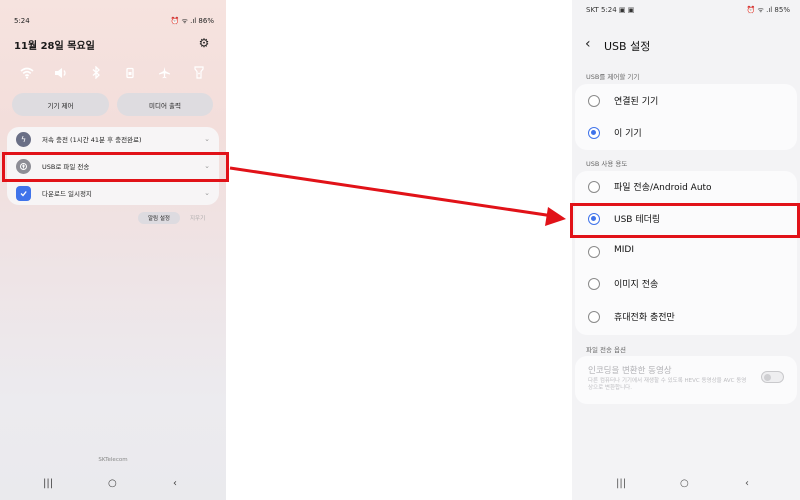 Image resolution: width=800 pixels, height=500 pixels. Describe the element at coordinates (113, 193) in the screenshot. I see `notification-download-paused: 다운로드 일시정지 ⌄` at that location.